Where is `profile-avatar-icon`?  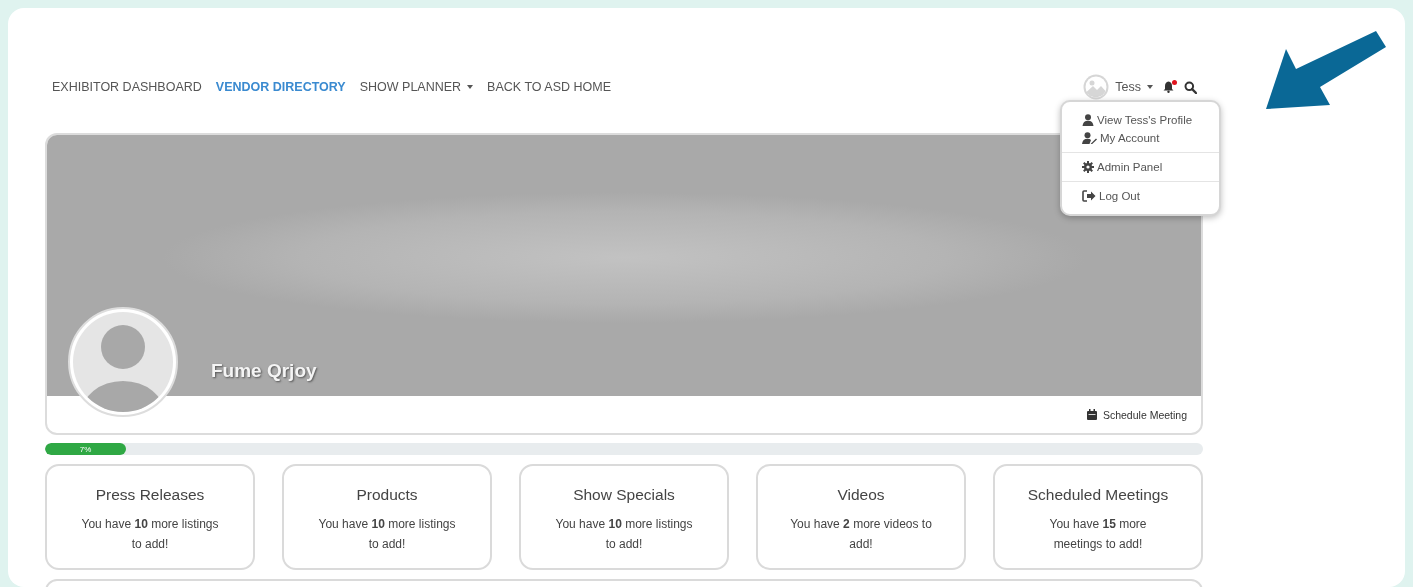
profile-avatar-icon is located at coordinates (123, 362).